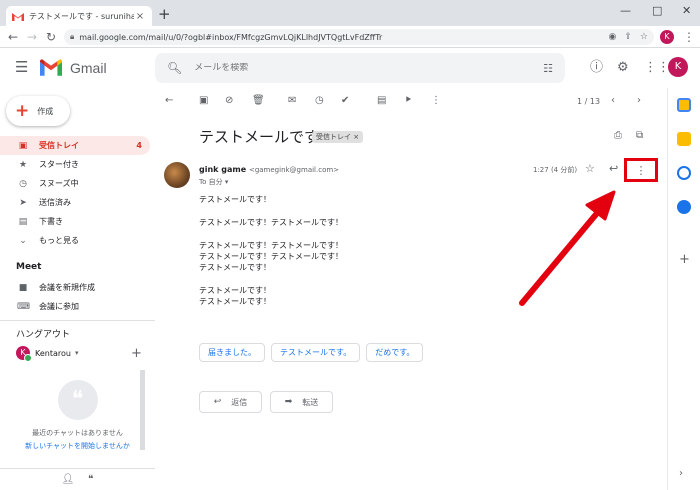 Image resolution: width=700 pixels, height=490 pixels. Describe the element at coordinates (684, 105) in the screenshot. I see `calendar-icon` at that location.